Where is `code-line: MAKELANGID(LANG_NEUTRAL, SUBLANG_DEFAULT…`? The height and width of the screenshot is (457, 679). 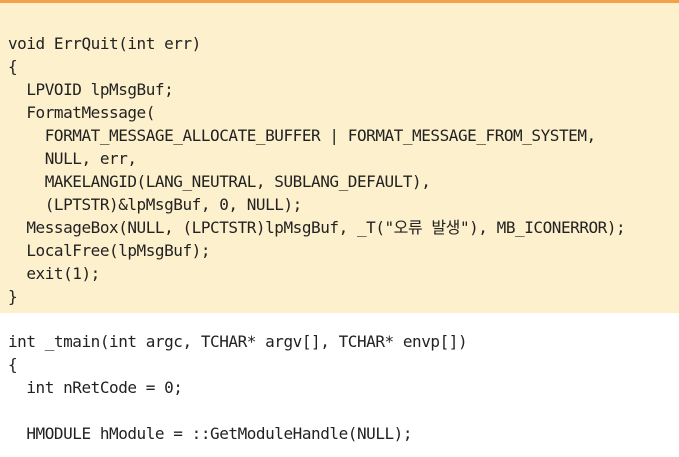
code-line: MAKELANGID(LANG_NEUTRAL, SUBLANG_DEFAULT… is located at coordinates (219, 181).